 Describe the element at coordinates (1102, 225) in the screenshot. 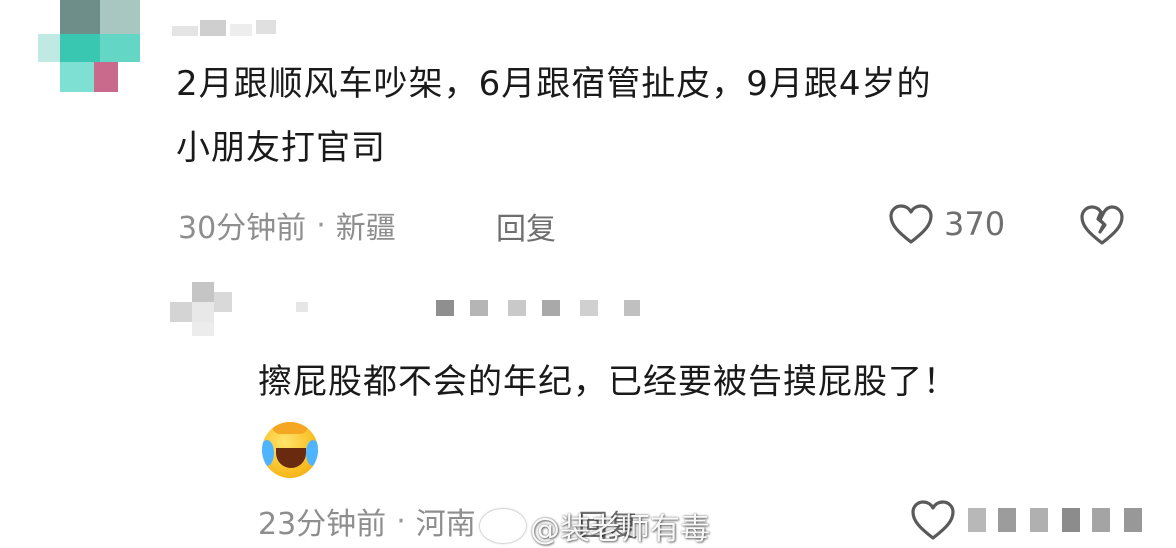

I see `broken-heart-icon` at that location.